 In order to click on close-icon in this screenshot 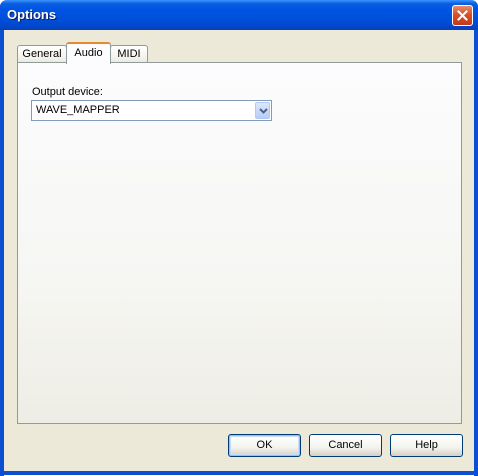, I will do `click(462, 15)`.